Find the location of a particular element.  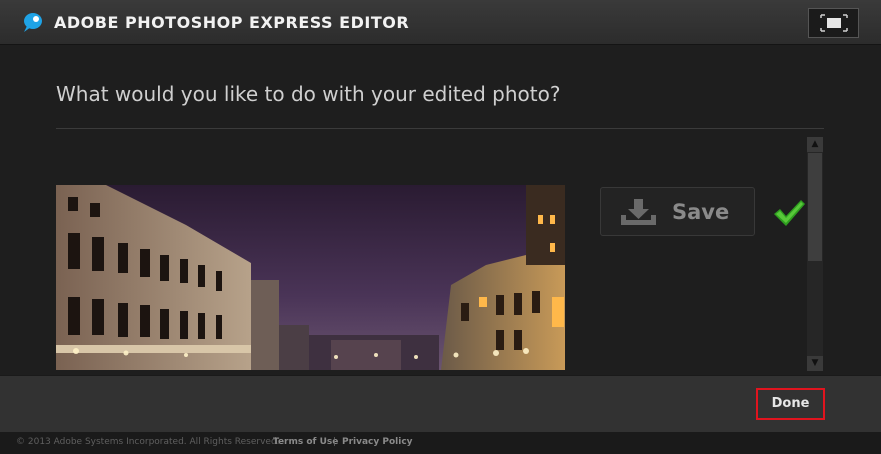

vertical-scrollbar: ▲ ▼ is located at coordinates (815, 254).